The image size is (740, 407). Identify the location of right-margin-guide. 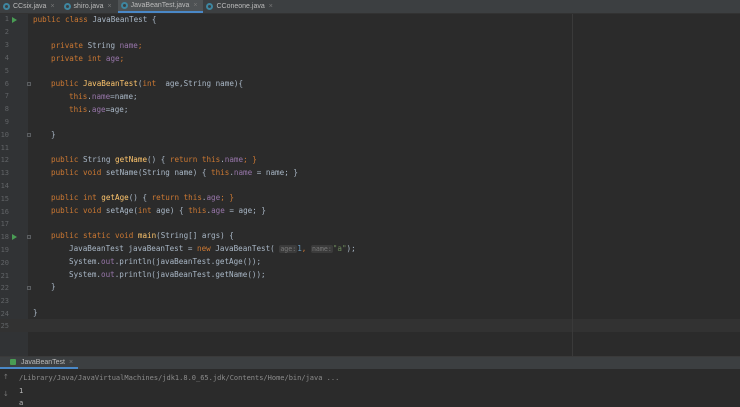
(572, 185).